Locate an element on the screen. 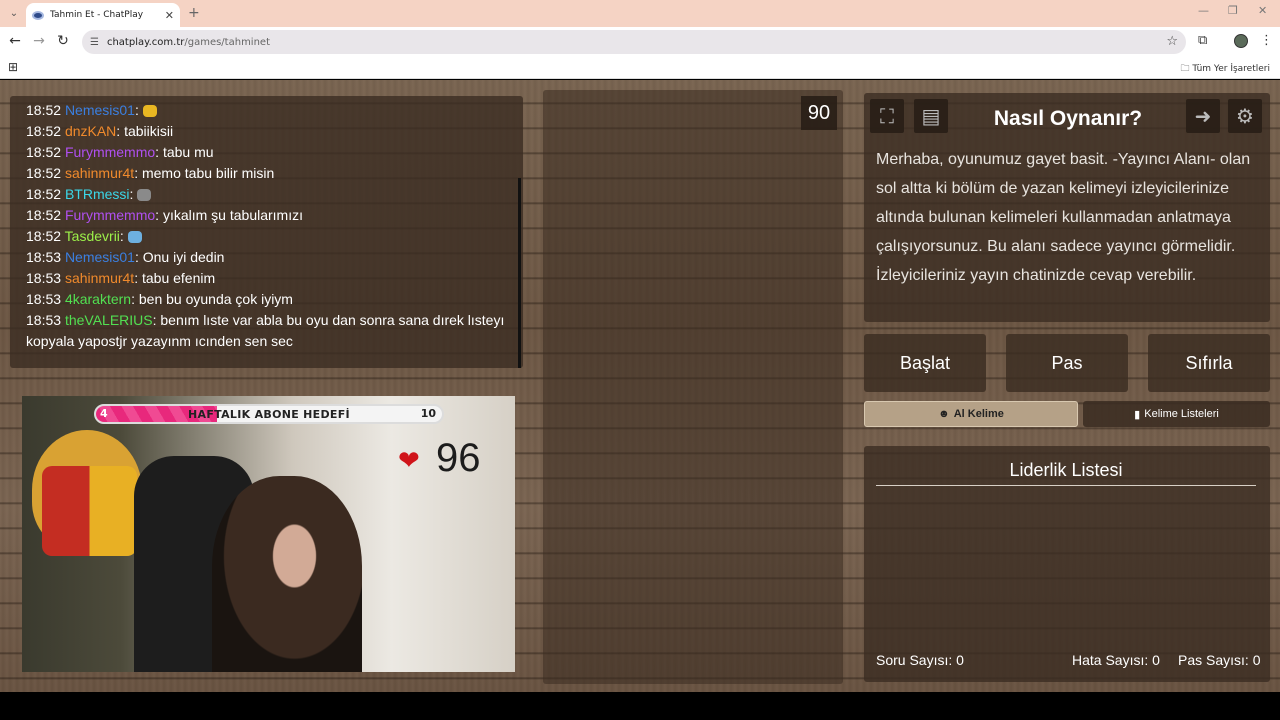 The width and height of the screenshot is (1280, 720). fullscreen-icon: ⛶ is located at coordinates (887, 116).